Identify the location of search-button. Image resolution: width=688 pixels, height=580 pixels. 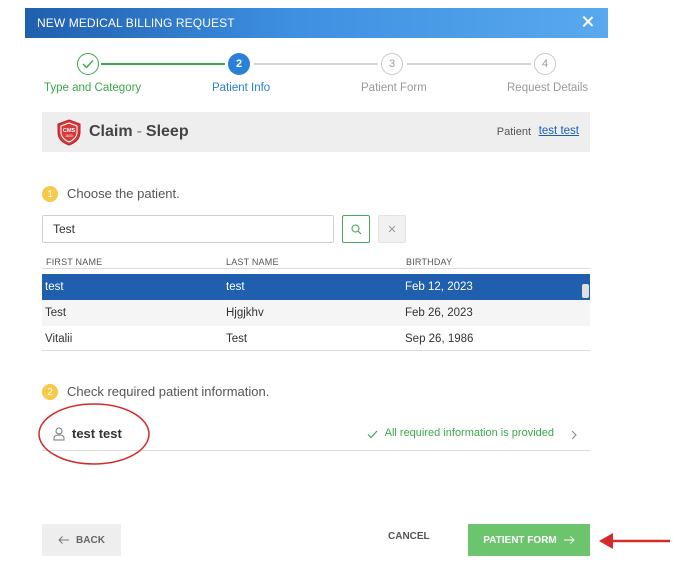
(356, 229).